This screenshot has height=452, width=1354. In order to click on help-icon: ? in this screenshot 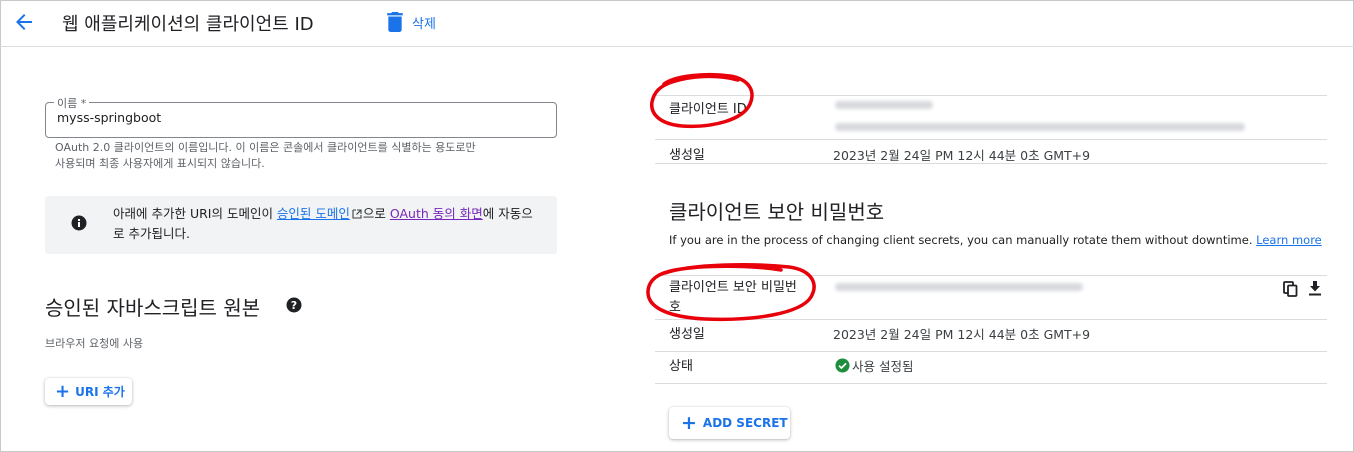, I will do `click(294, 305)`.